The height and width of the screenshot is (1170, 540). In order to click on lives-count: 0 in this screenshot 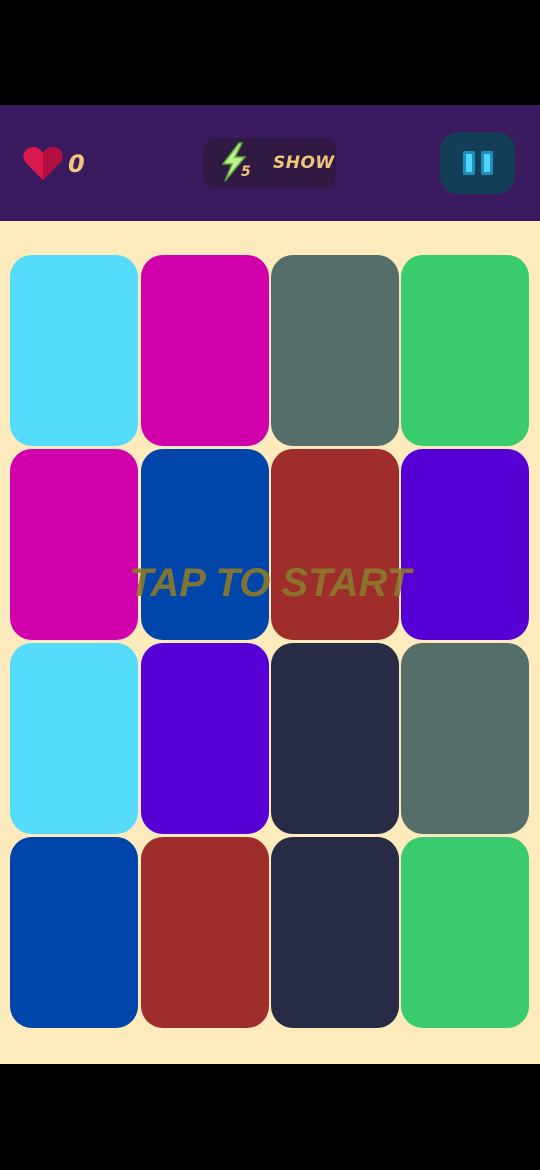, I will do `click(76, 164)`.